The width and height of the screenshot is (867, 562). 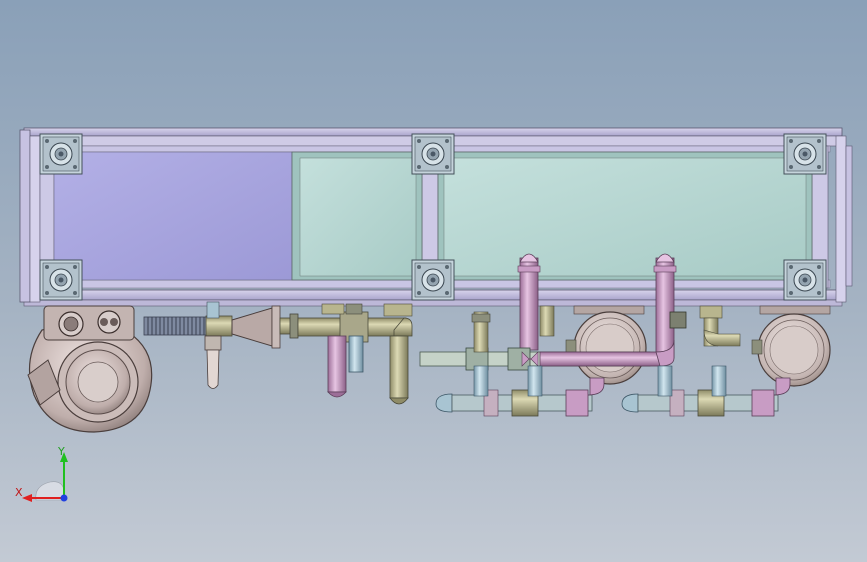 I want to click on y-axis-label: Y, so click(x=61, y=451).